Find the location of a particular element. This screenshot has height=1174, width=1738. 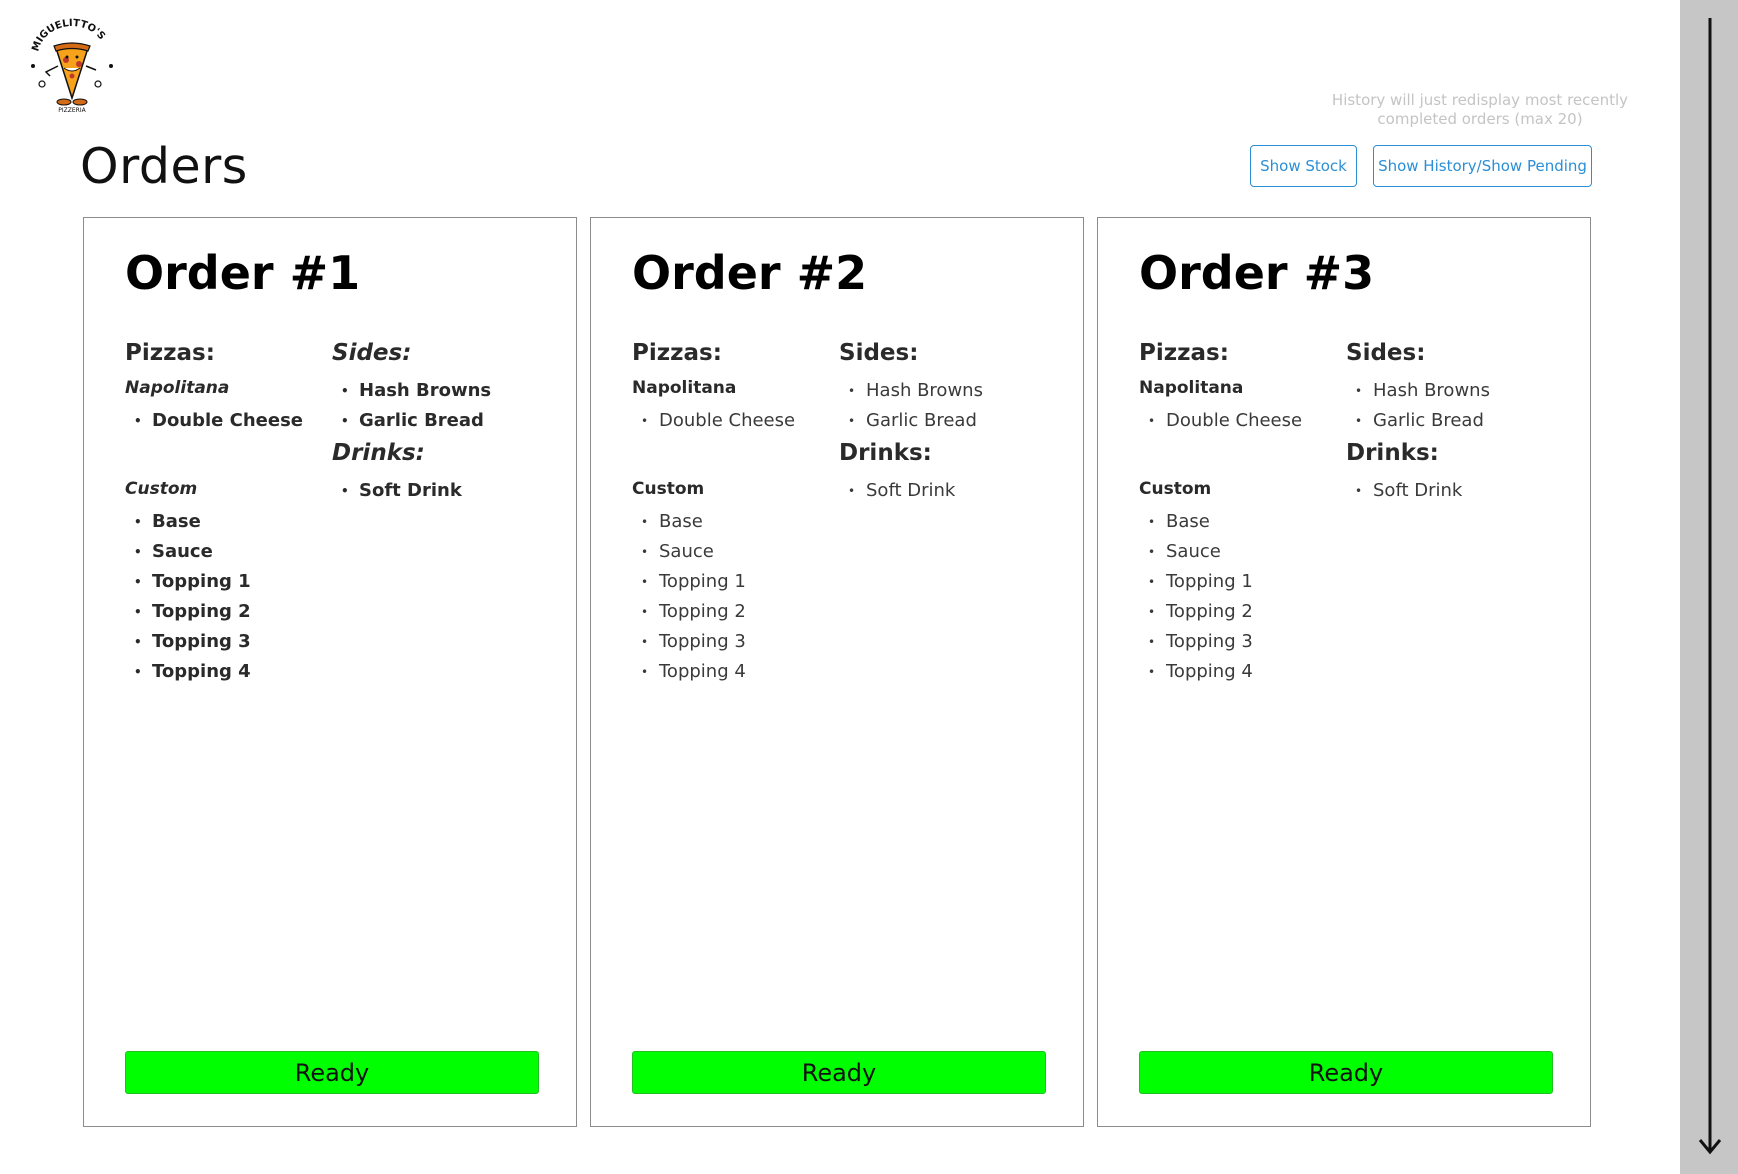

scrollbar is located at coordinates (1709, 587).